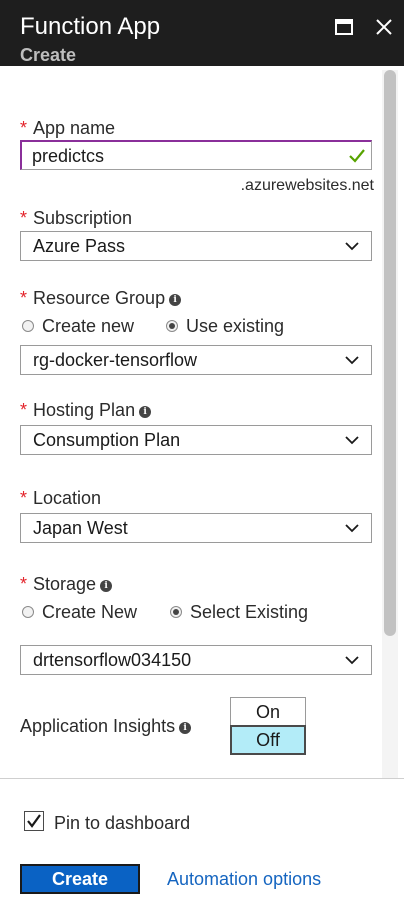 The image size is (404, 902). I want to click on subscription-label: * Subscription, so click(76, 218).